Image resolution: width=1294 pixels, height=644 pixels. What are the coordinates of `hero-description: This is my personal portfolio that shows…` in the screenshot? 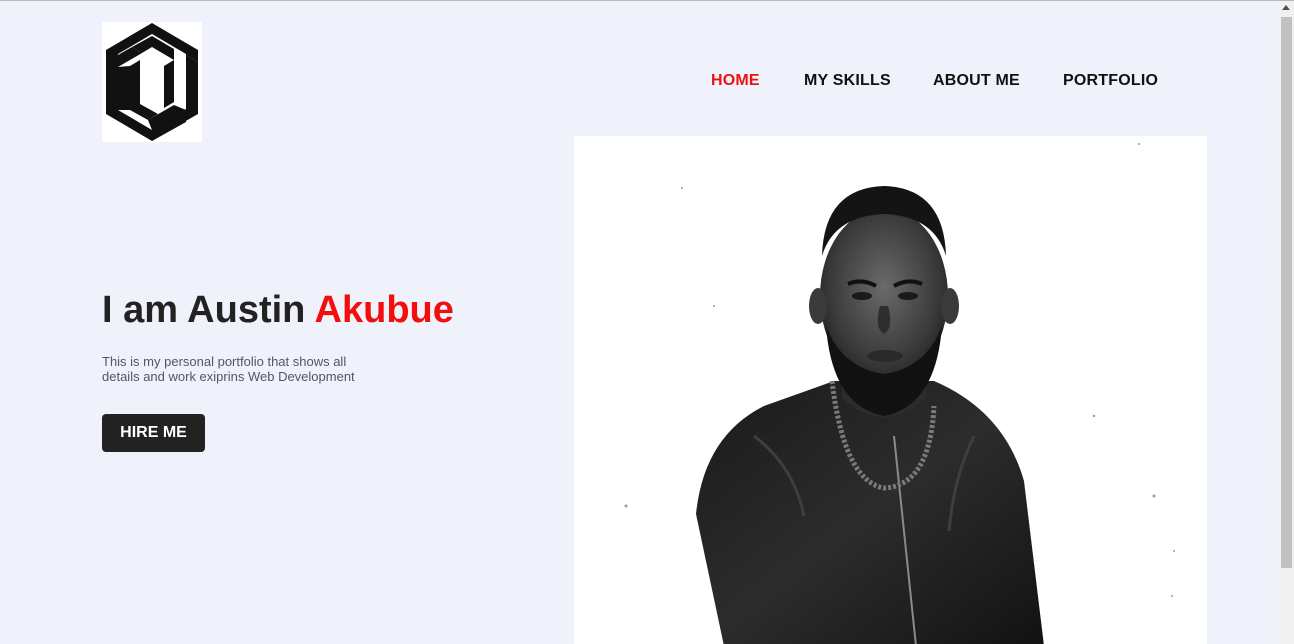 It's located at (228, 369).